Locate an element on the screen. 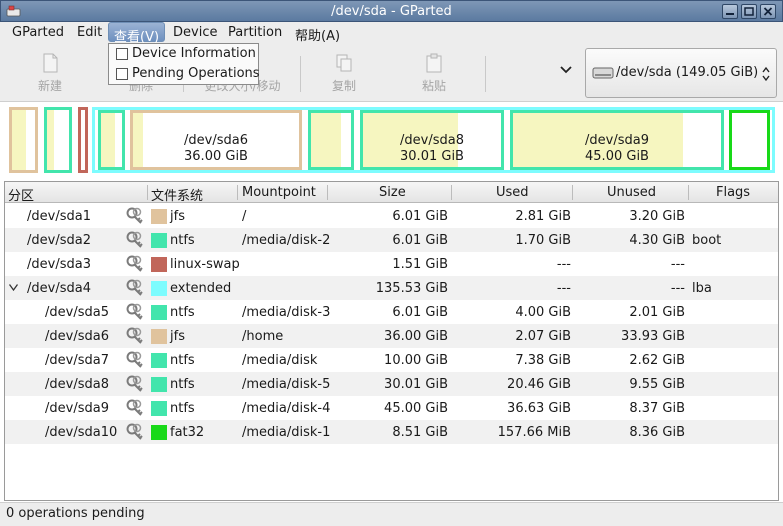 The height and width of the screenshot is (526, 783). graph-partition-sda1 is located at coordinates (23, 140).